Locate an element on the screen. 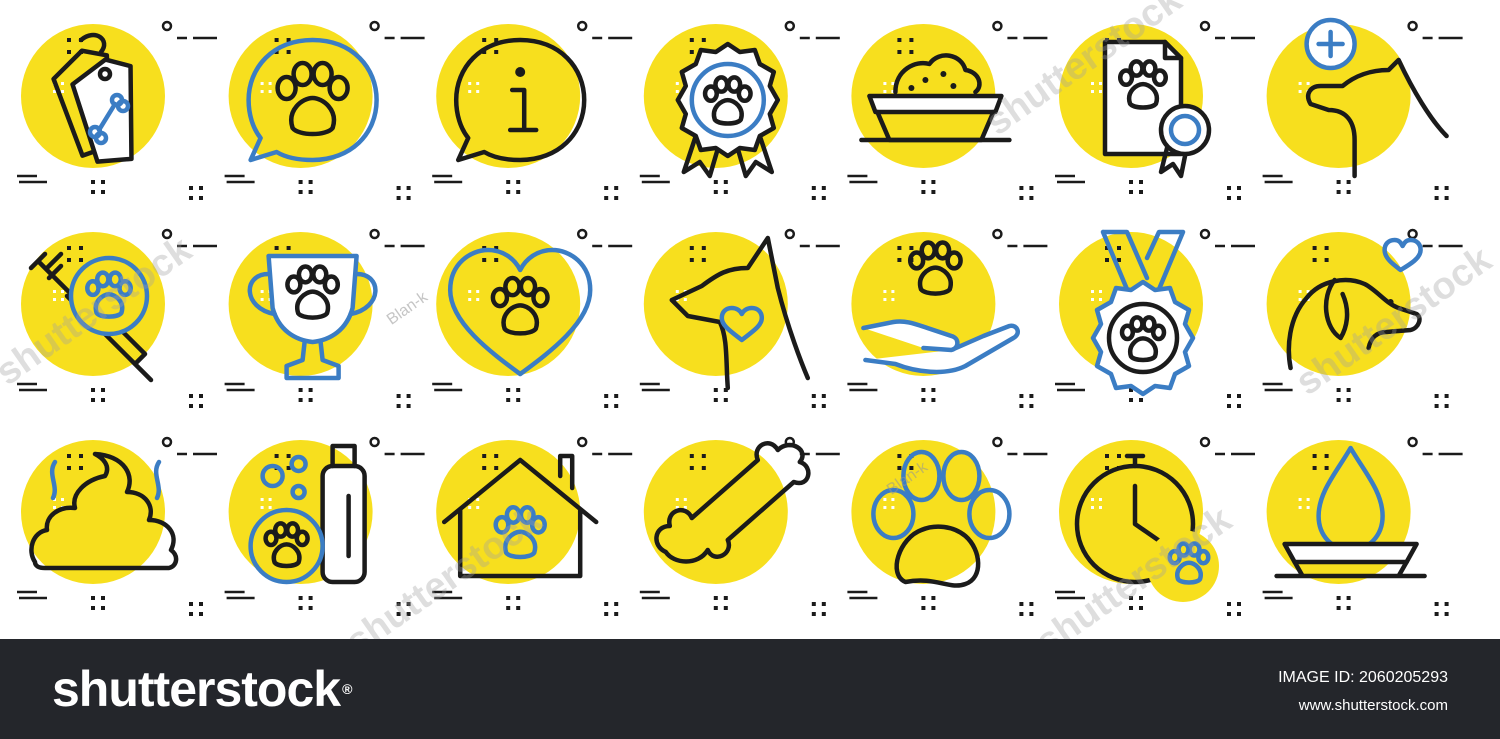 This screenshot has height=739, width=1500. cat-heart-icon is located at coordinates (739, 318).